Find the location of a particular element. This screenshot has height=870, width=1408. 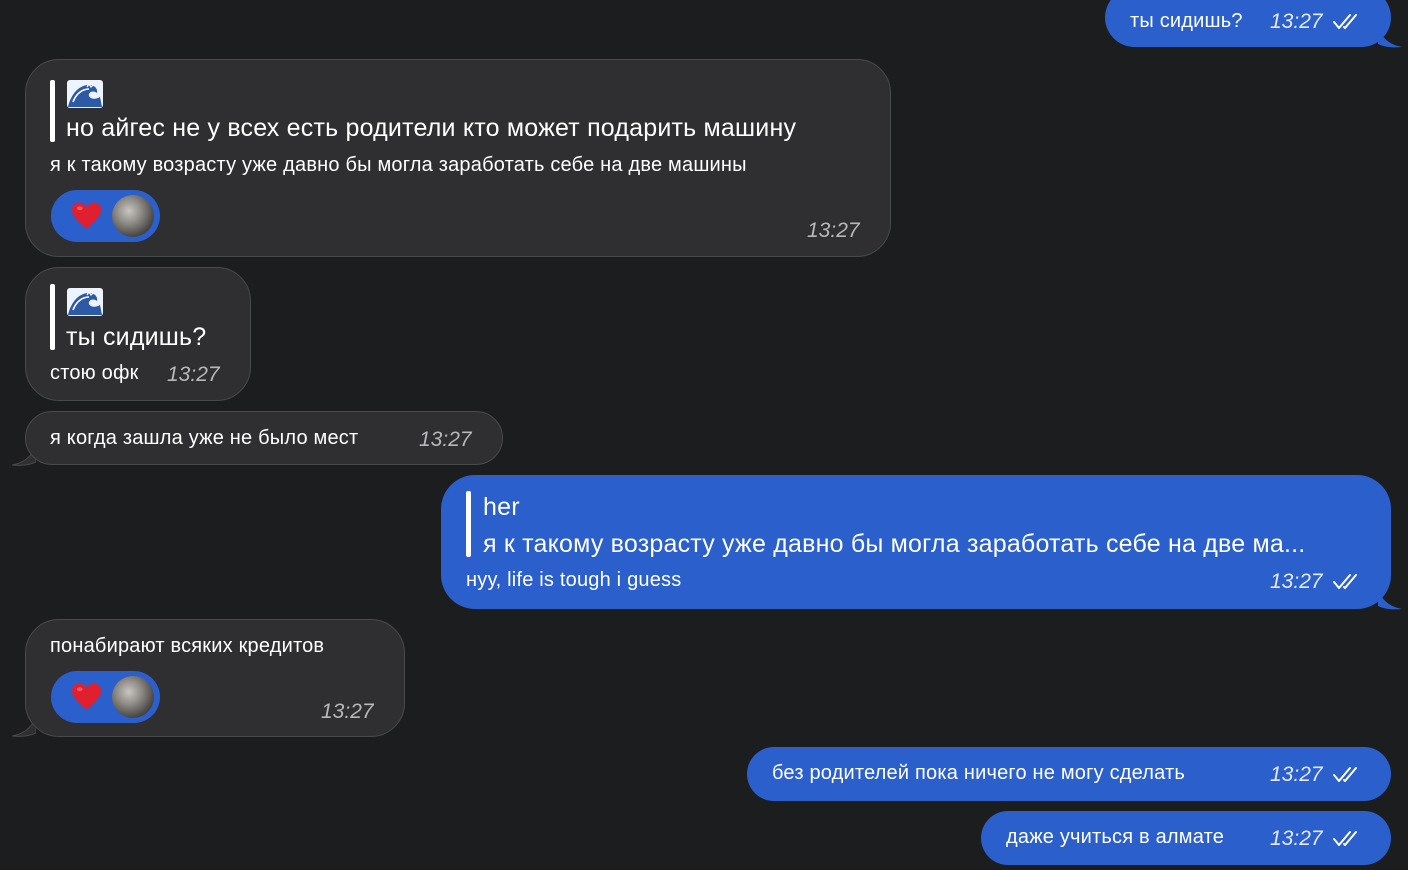

message-incoming: ты сидишь? стою офк 13:27 is located at coordinates (138, 334).